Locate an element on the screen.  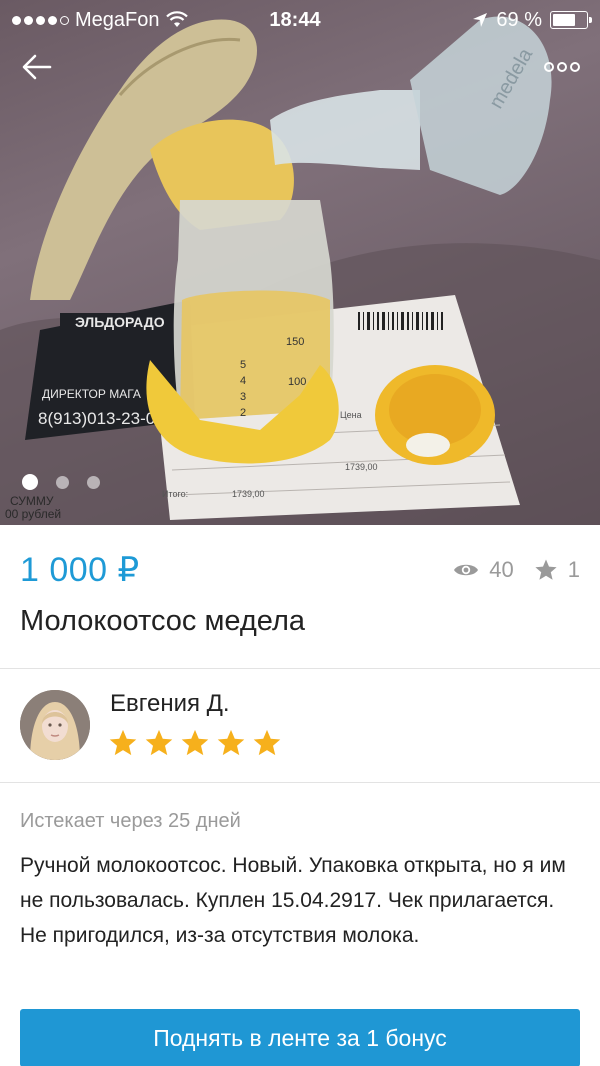
photo-pagination is located at coordinates (61, 482).